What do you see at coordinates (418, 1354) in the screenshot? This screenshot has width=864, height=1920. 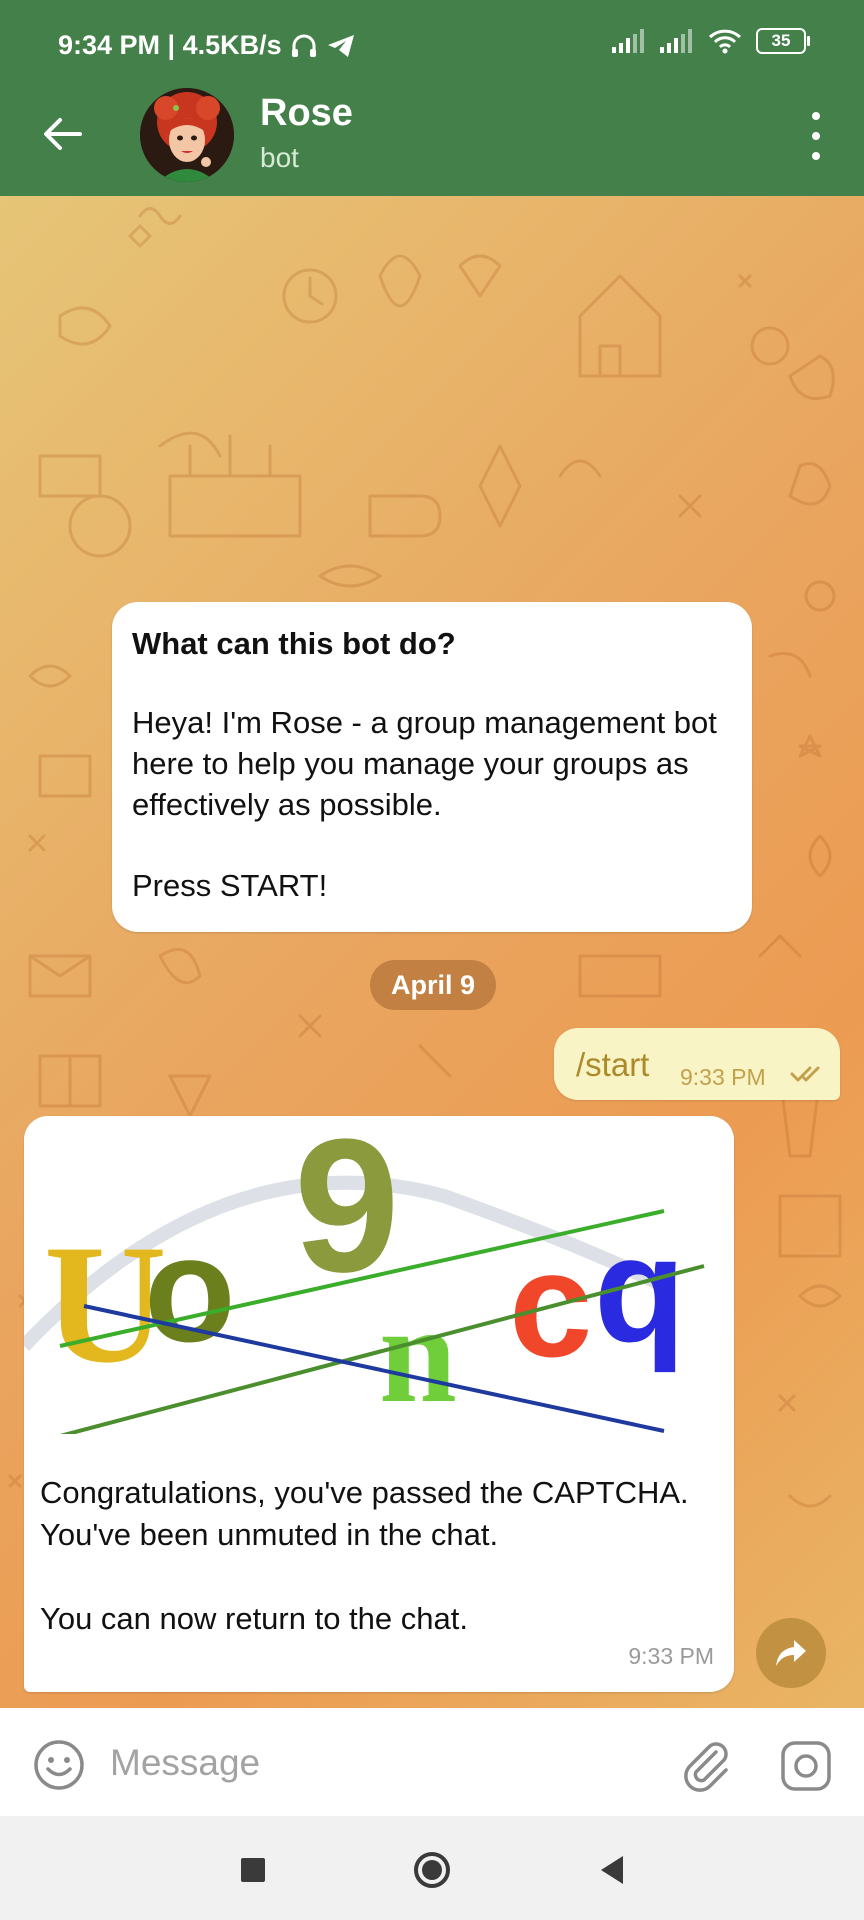 I see `captcha-letter: n` at bounding box center [418, 1354].